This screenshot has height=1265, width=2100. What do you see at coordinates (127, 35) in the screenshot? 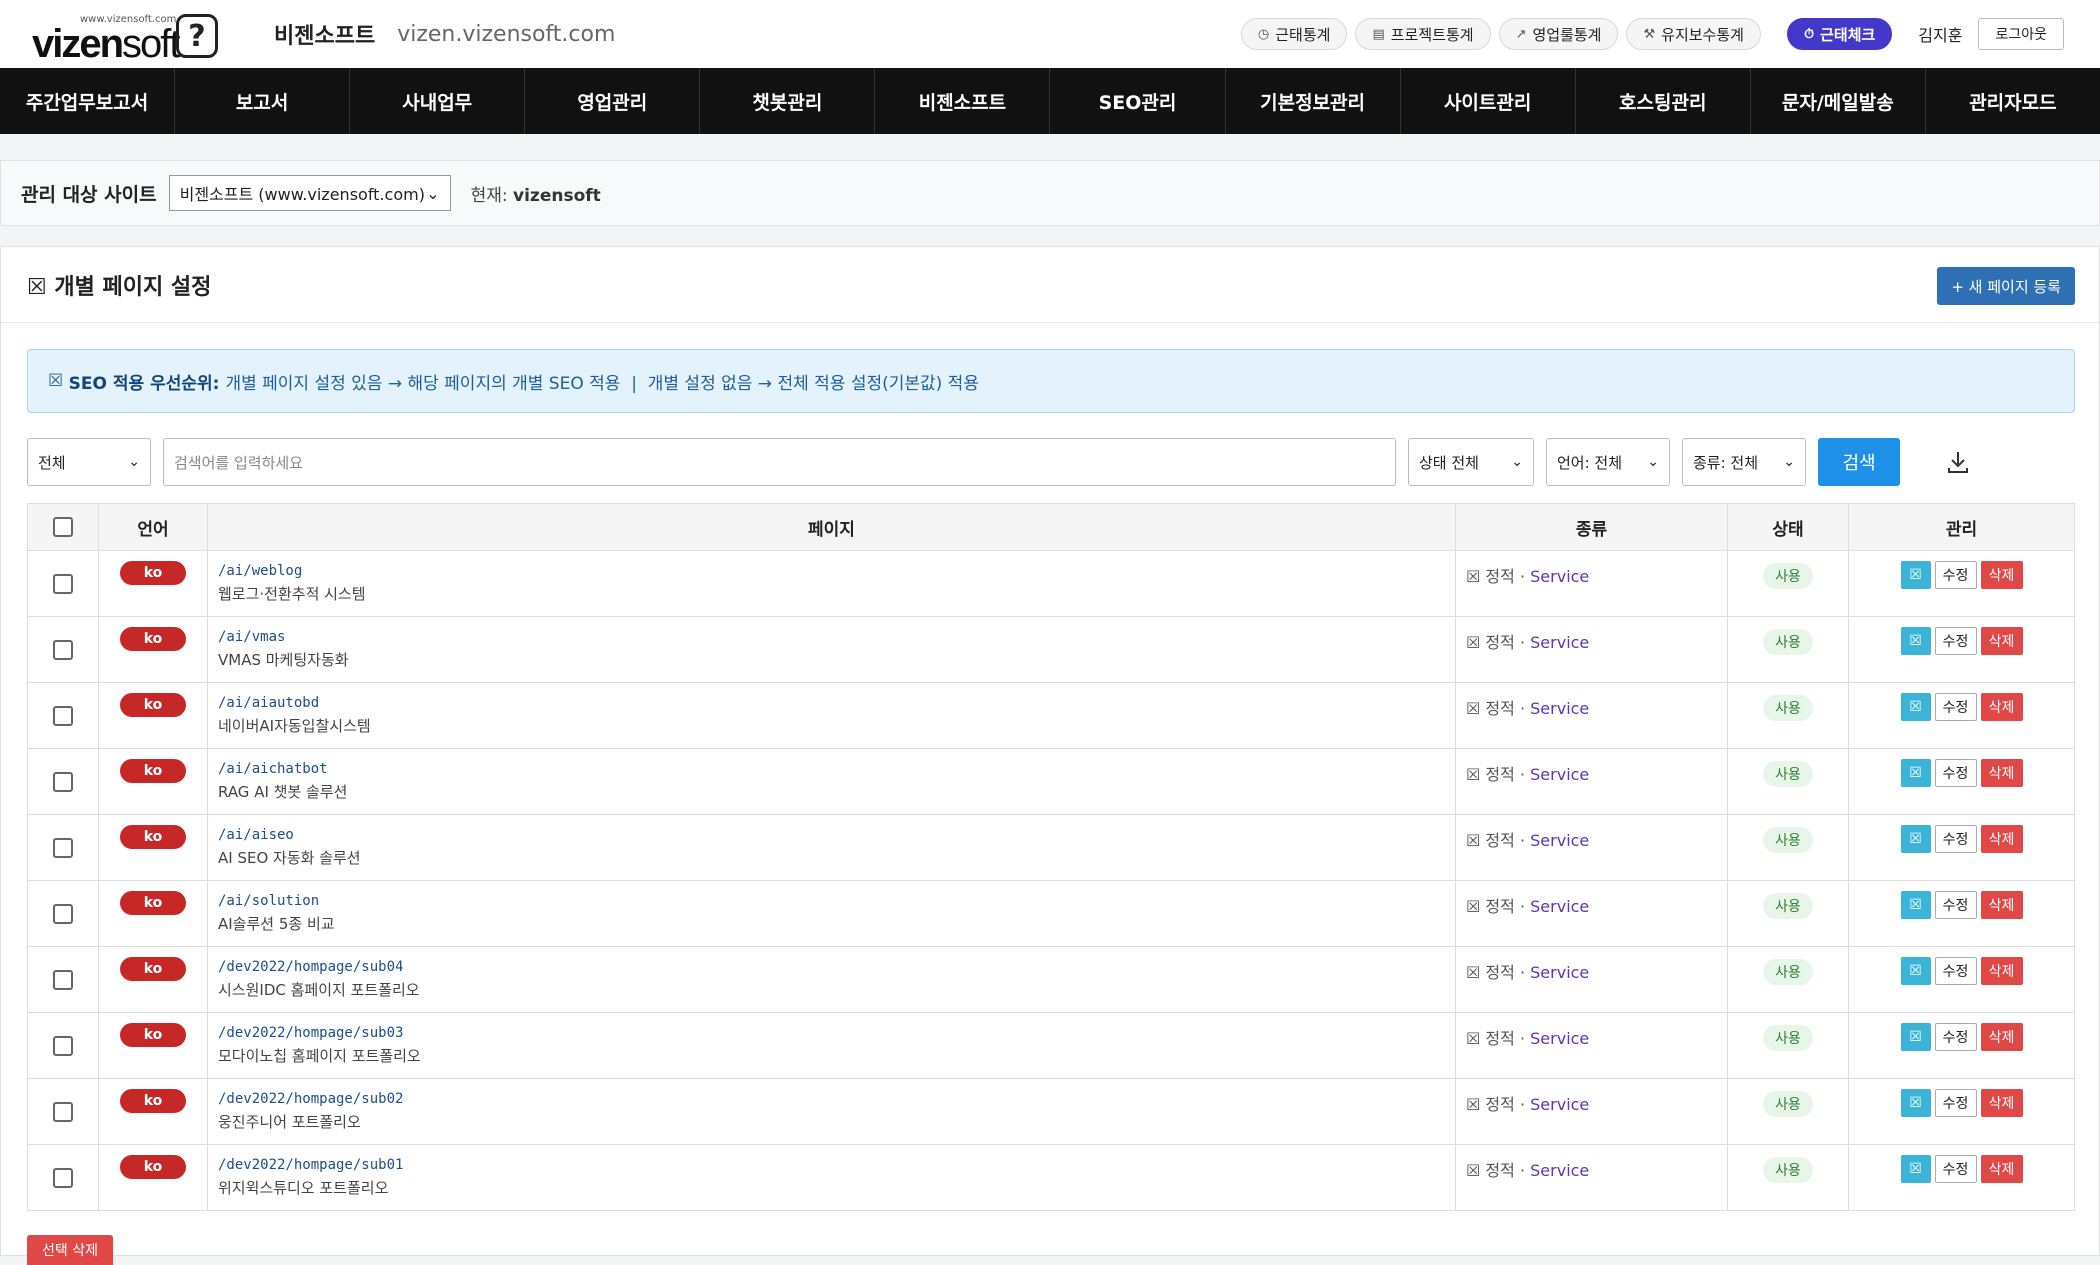
I see `company-logo: www.vizensoft.com vizensoft ?` at bounding box center [127, 35].